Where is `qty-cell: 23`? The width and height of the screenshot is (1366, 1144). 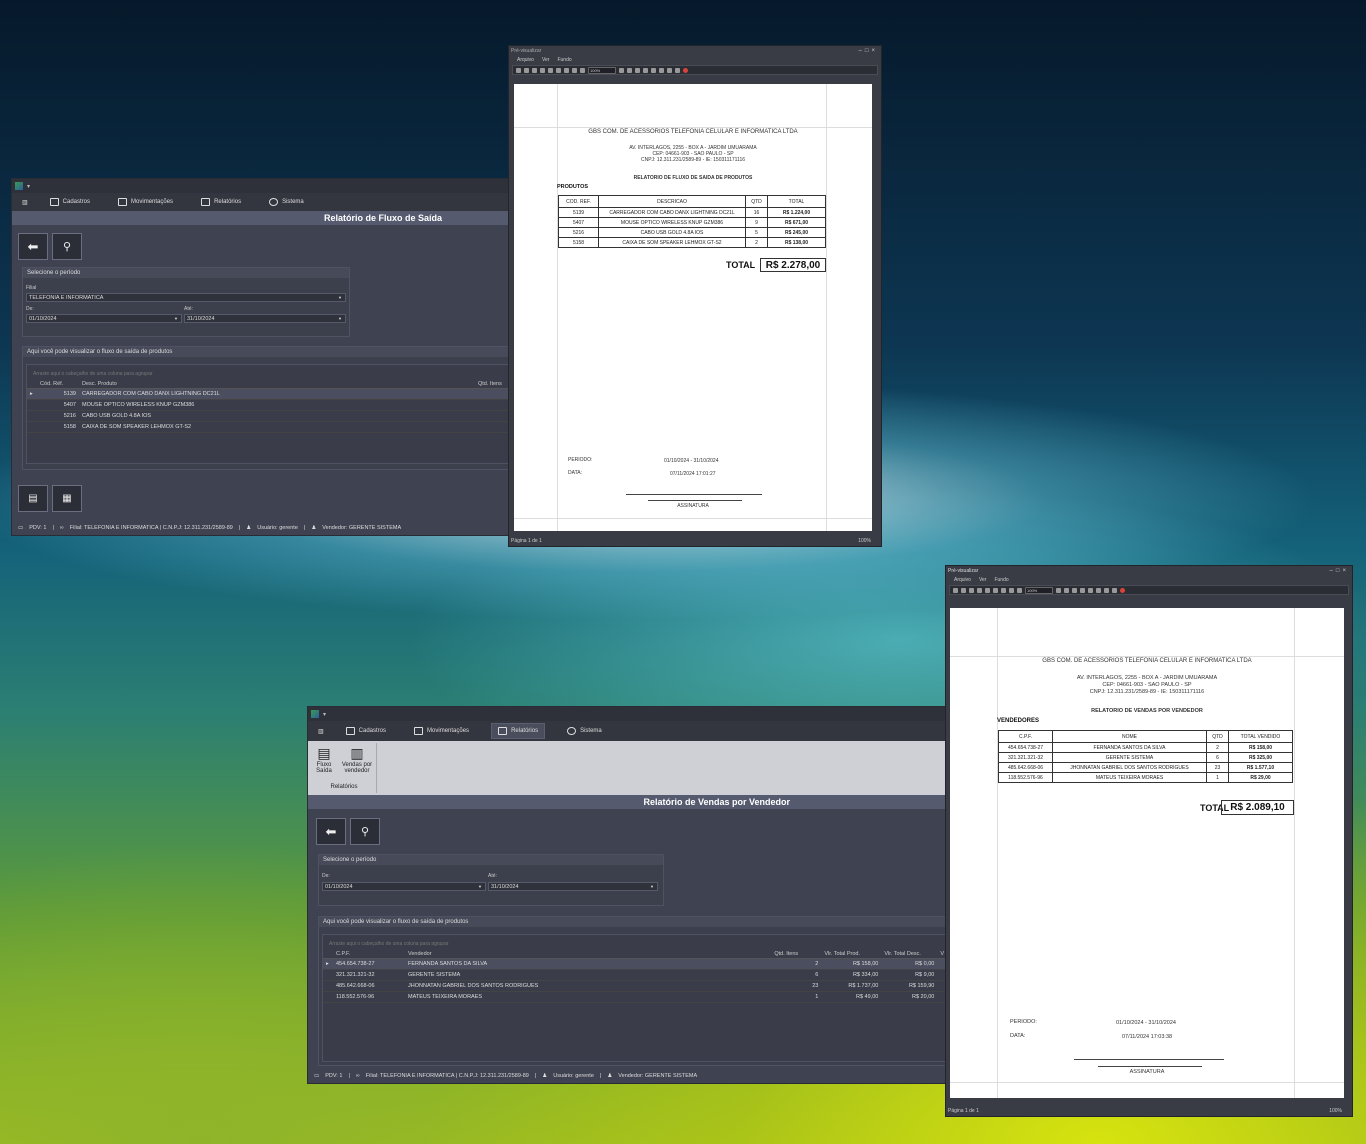
qty-cell: 23 is located at coordinates (1217, 767).